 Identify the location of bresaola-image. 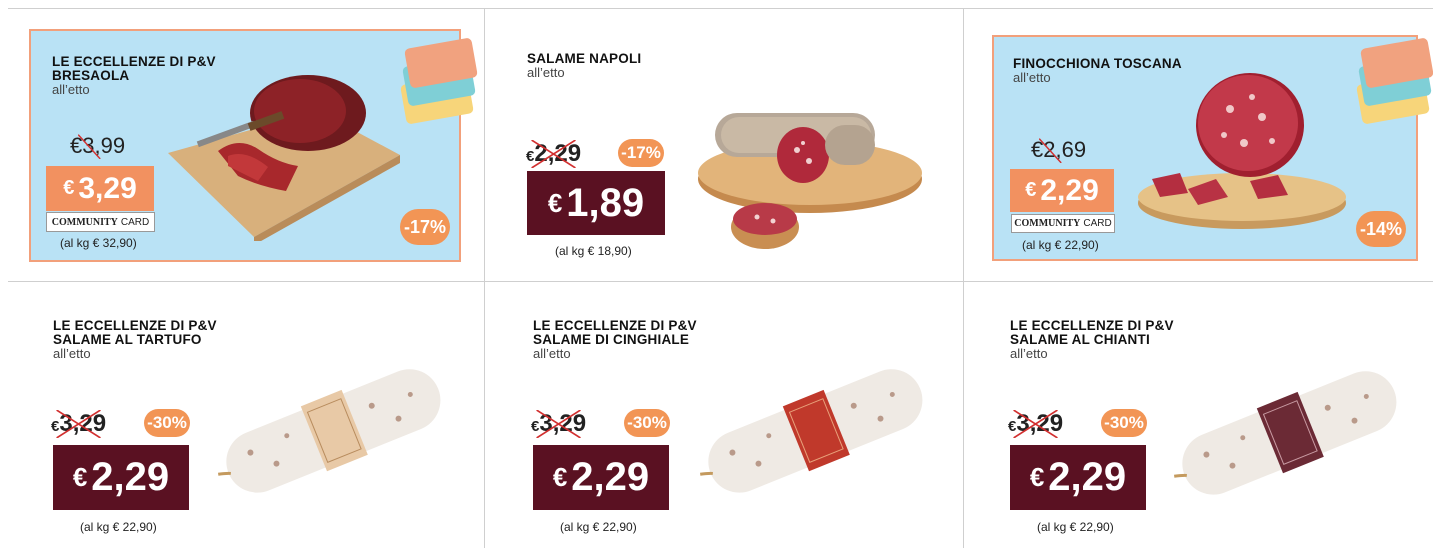
(284, 158).